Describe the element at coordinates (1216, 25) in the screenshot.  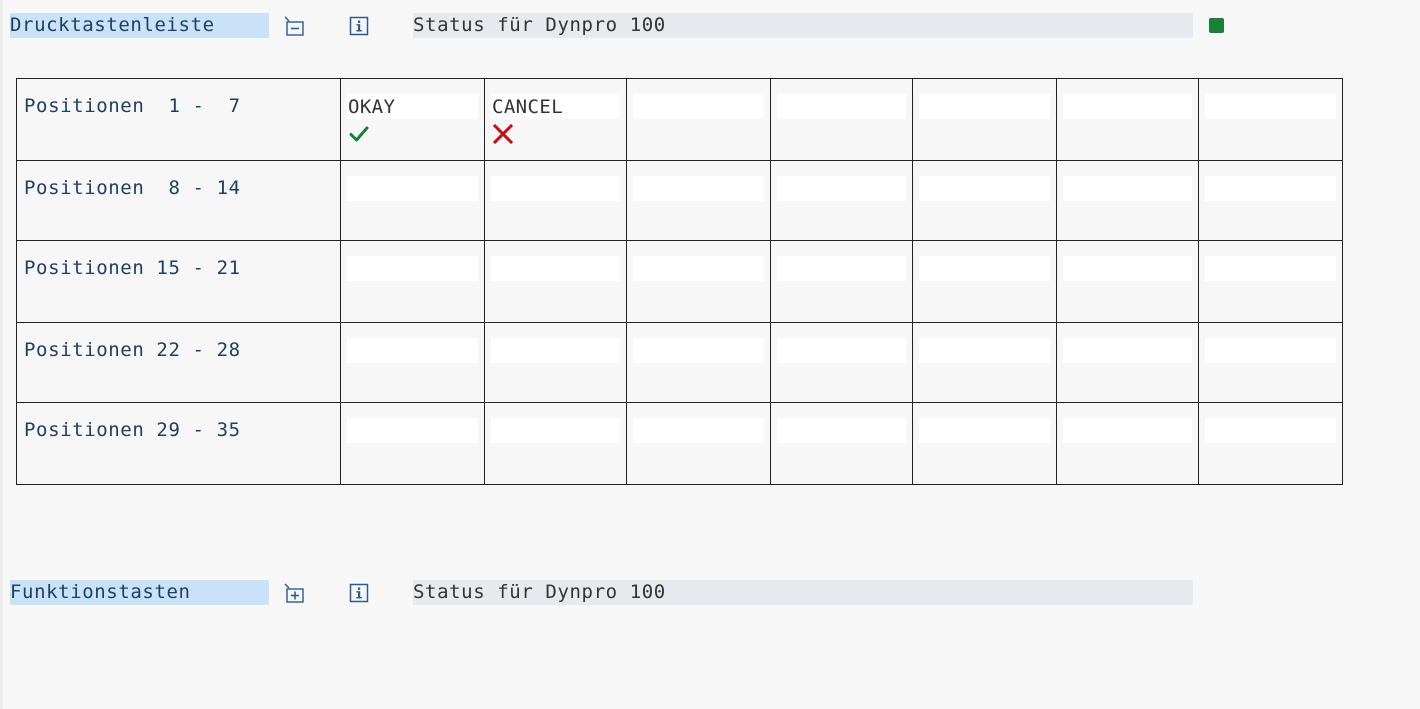
I see `status-indicator-icon` at that location.